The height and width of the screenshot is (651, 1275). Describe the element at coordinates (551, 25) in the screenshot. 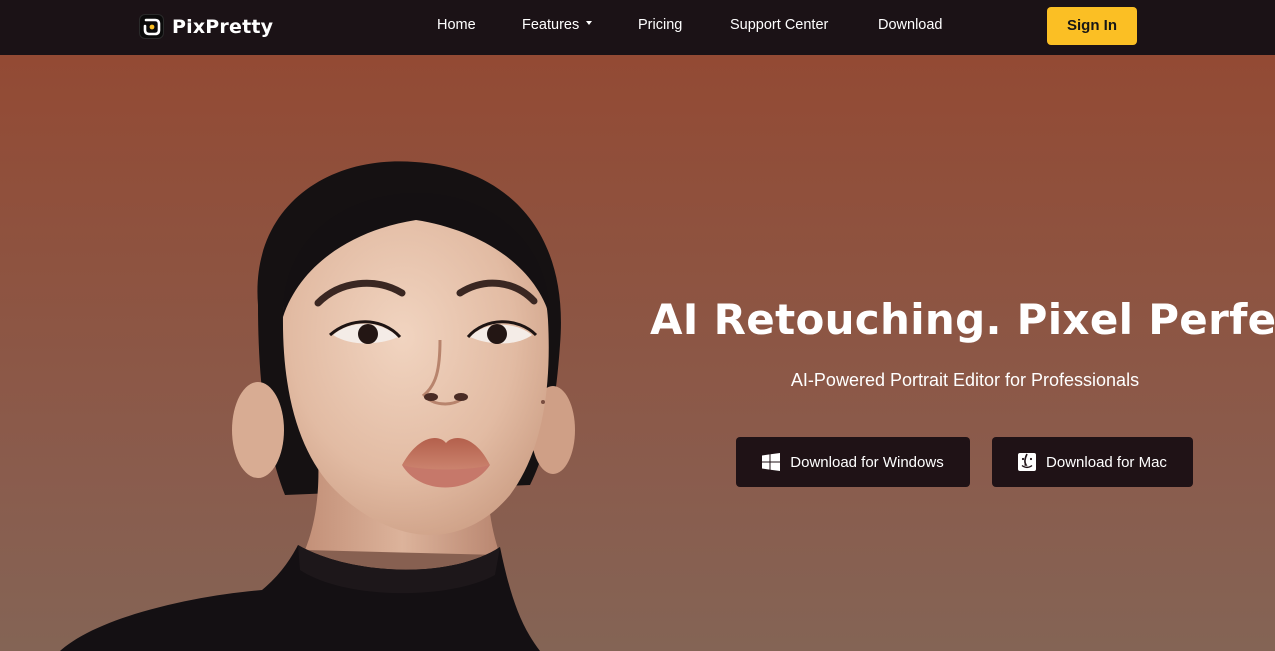

I see `nav-features-label: Features` at that location.